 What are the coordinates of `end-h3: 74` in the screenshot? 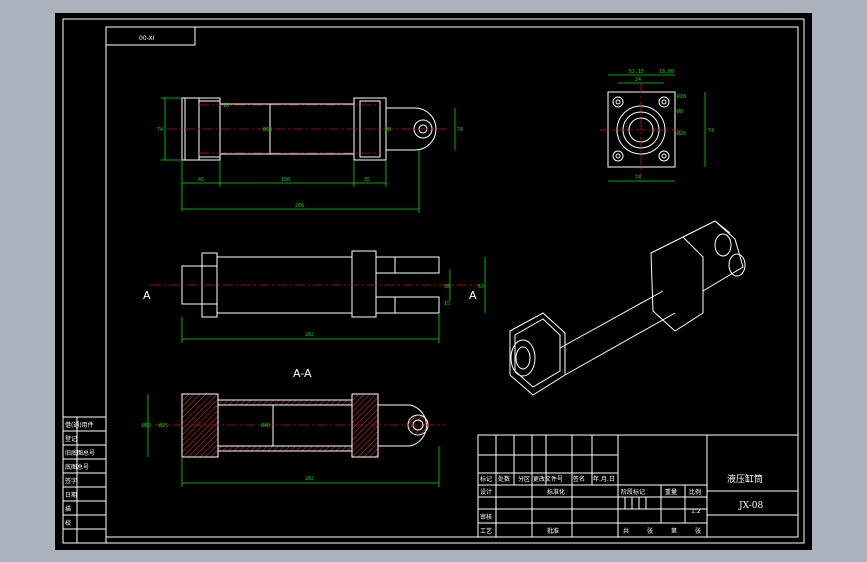 It's located at (711, 131).